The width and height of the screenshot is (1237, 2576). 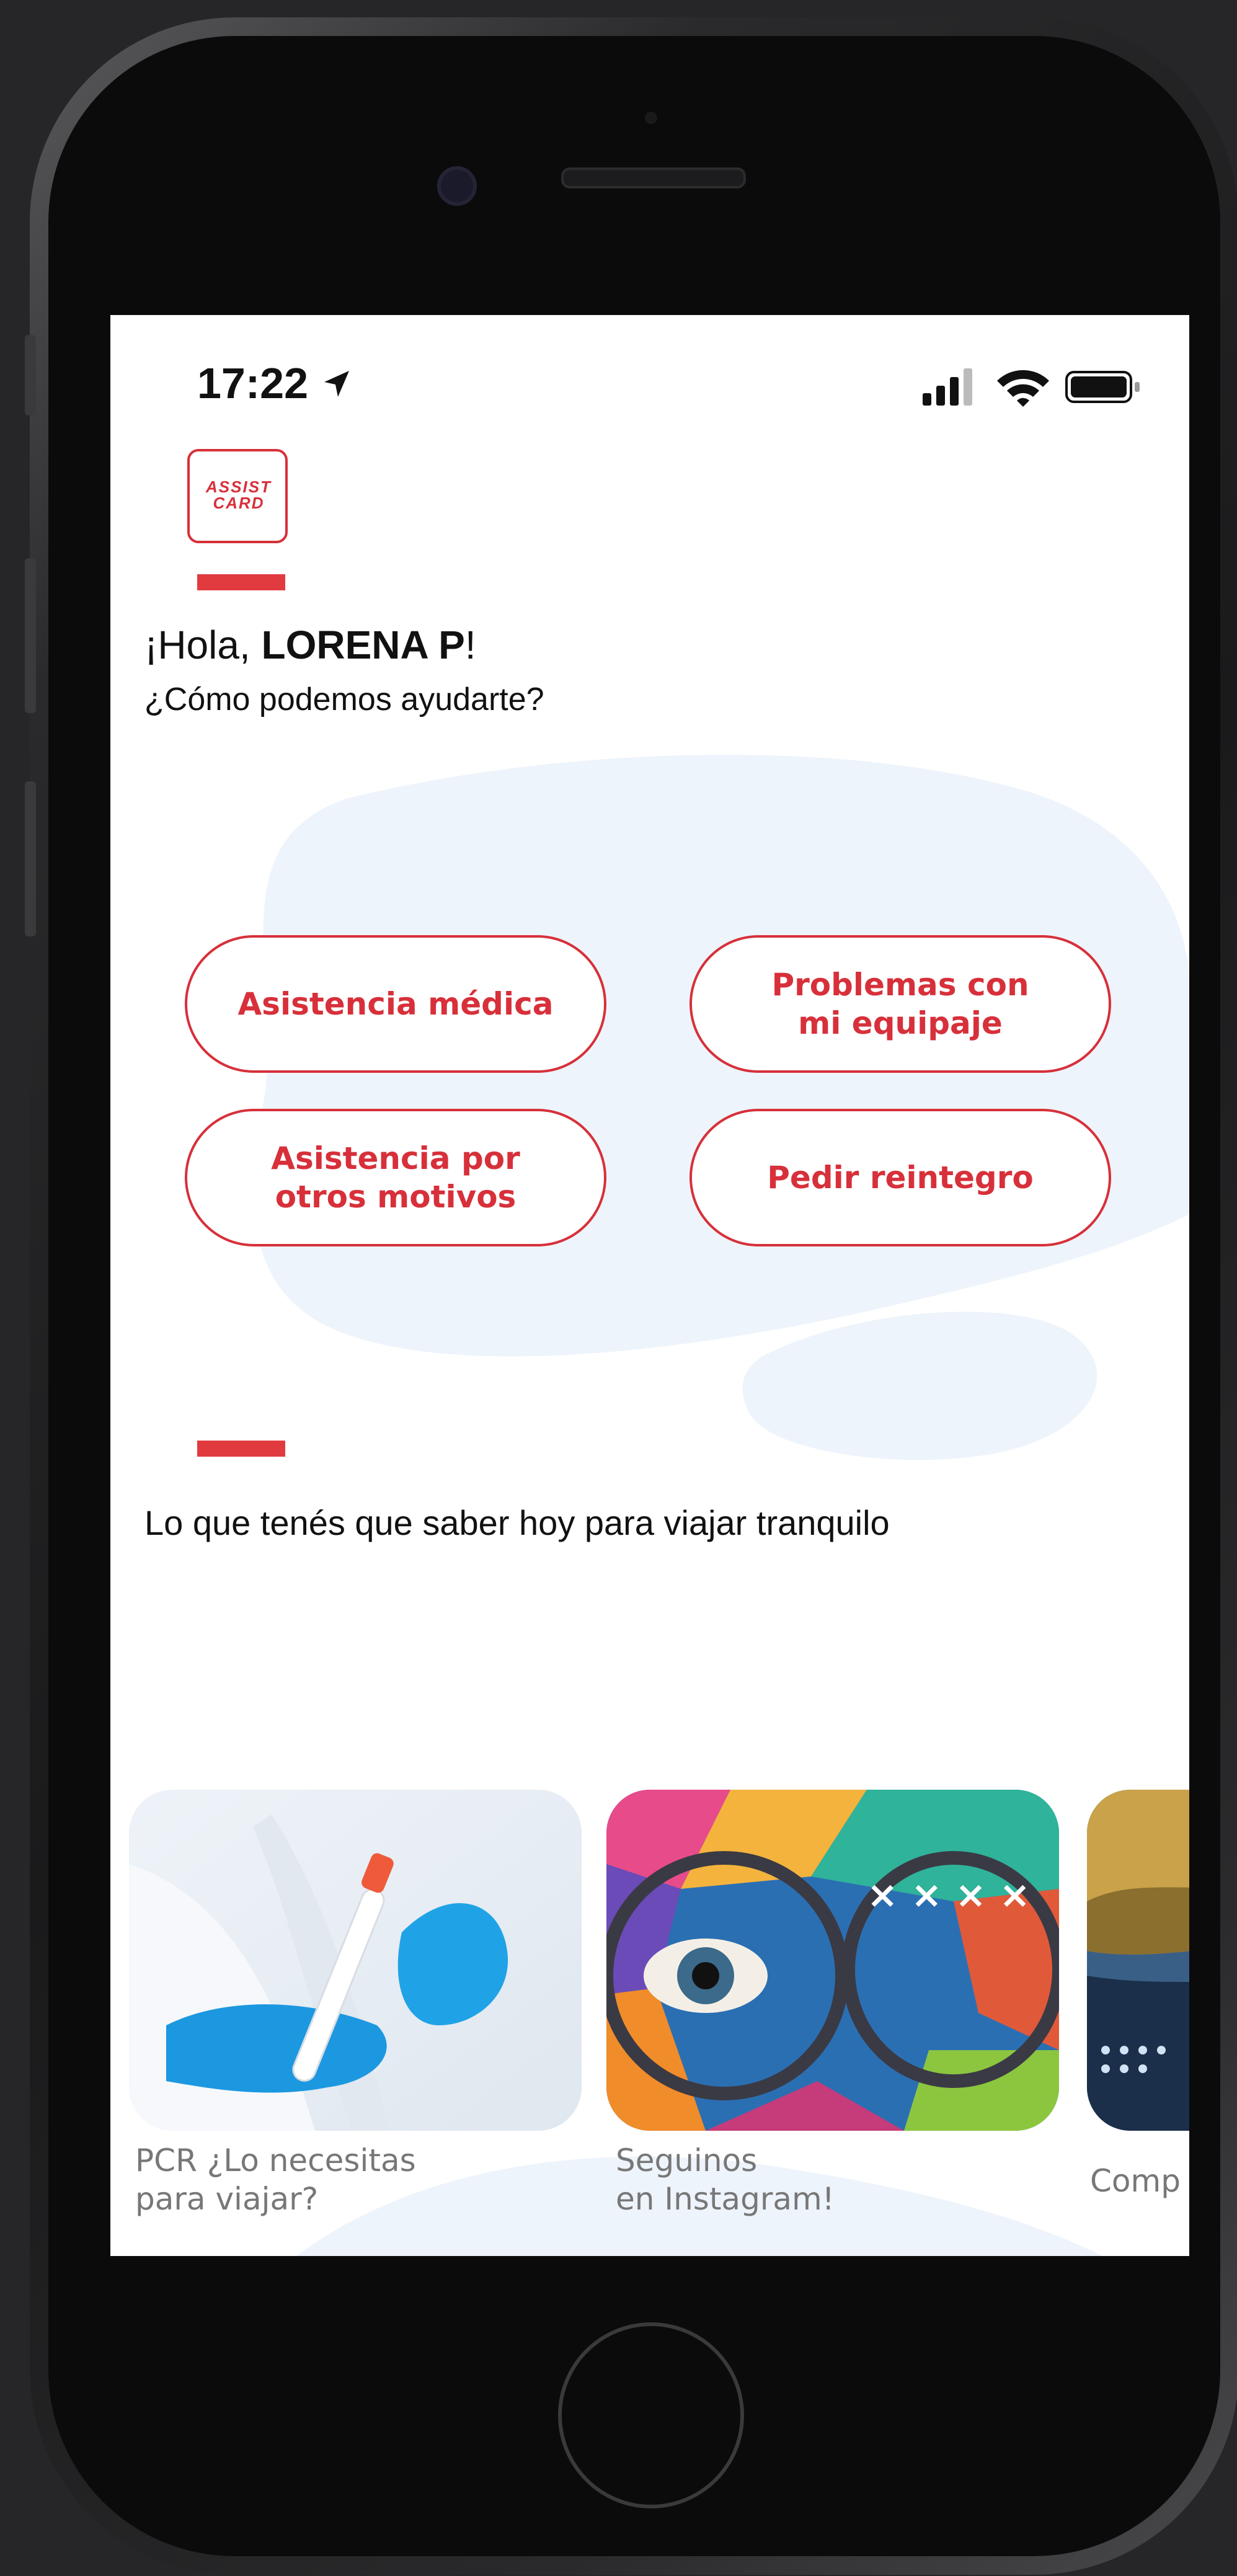 I want to click on help-prompt: ¿Cómo podemos ayudarte?, so click(x=344, y=699).